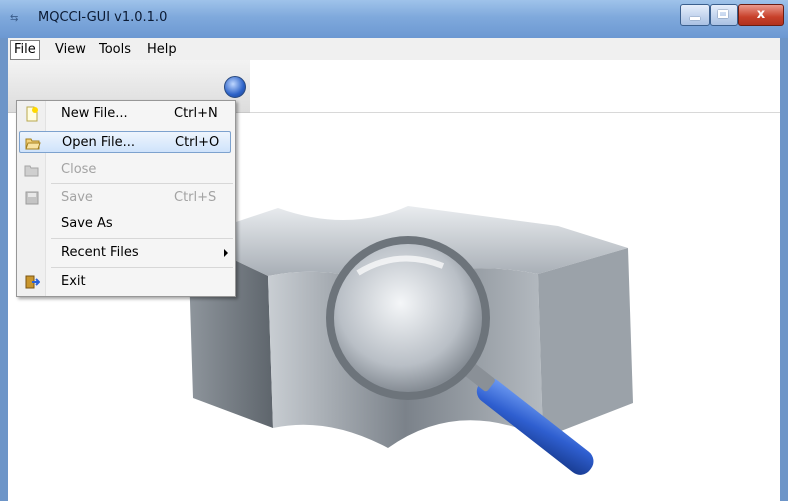  Describe the element at coordinates (235, 87) in the screenshot. I see `toolbar-run-icon` at that location.